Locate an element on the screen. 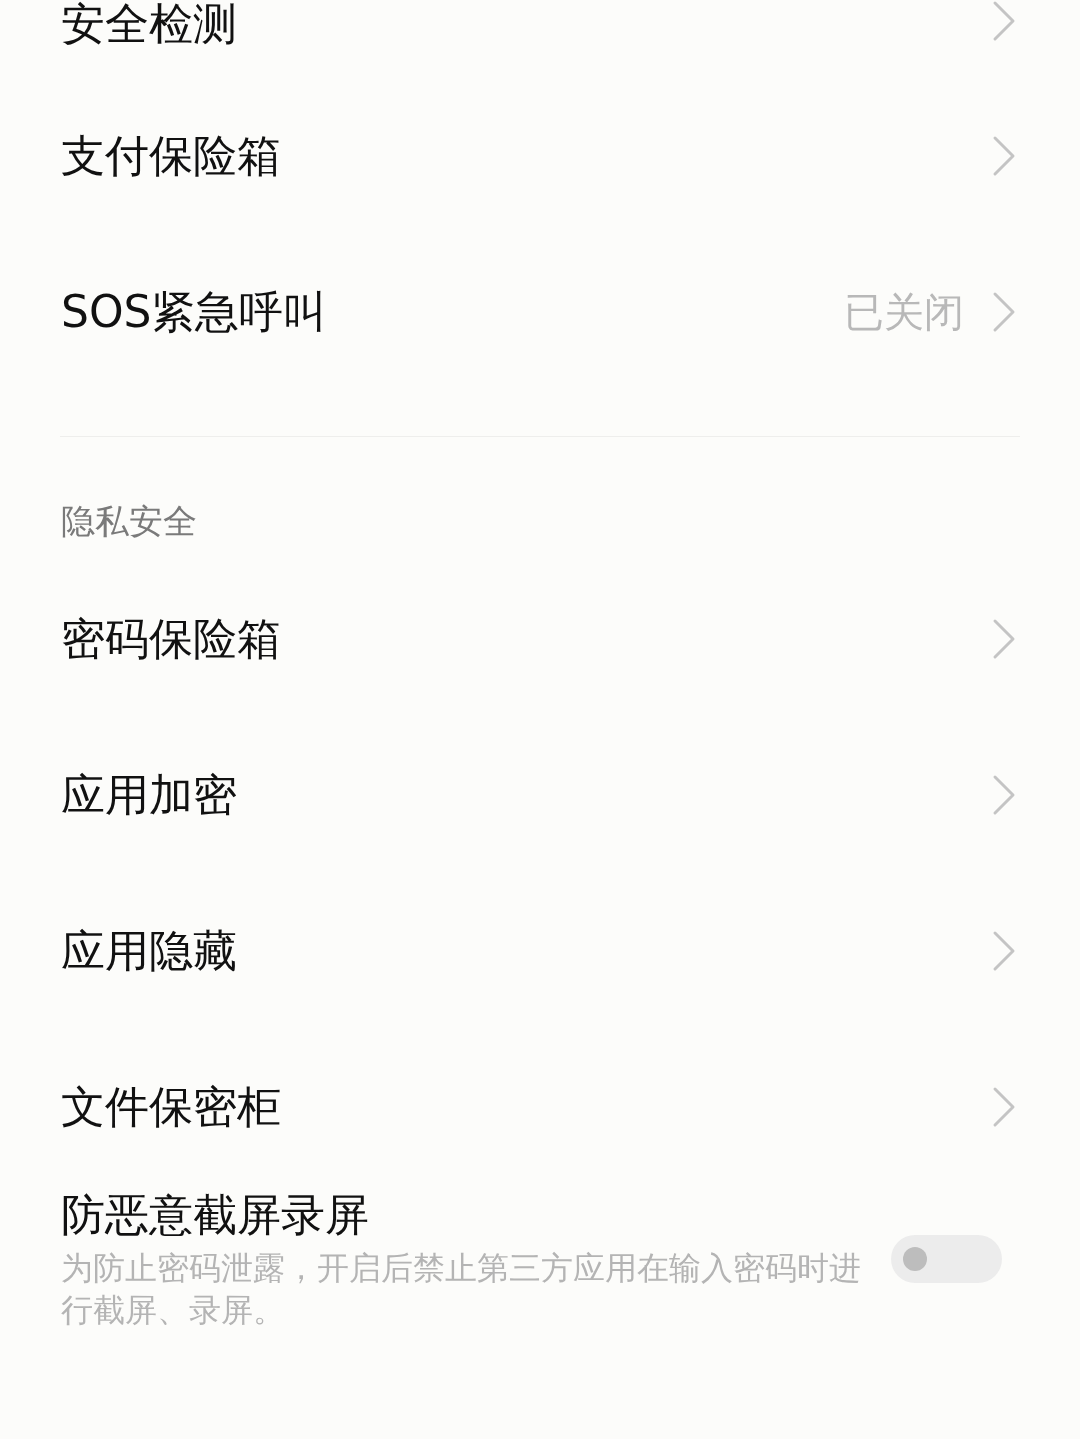 This screenshot has width=1080, height=1439. settings-row: 应用加密 is located at coordinates (540, 795).